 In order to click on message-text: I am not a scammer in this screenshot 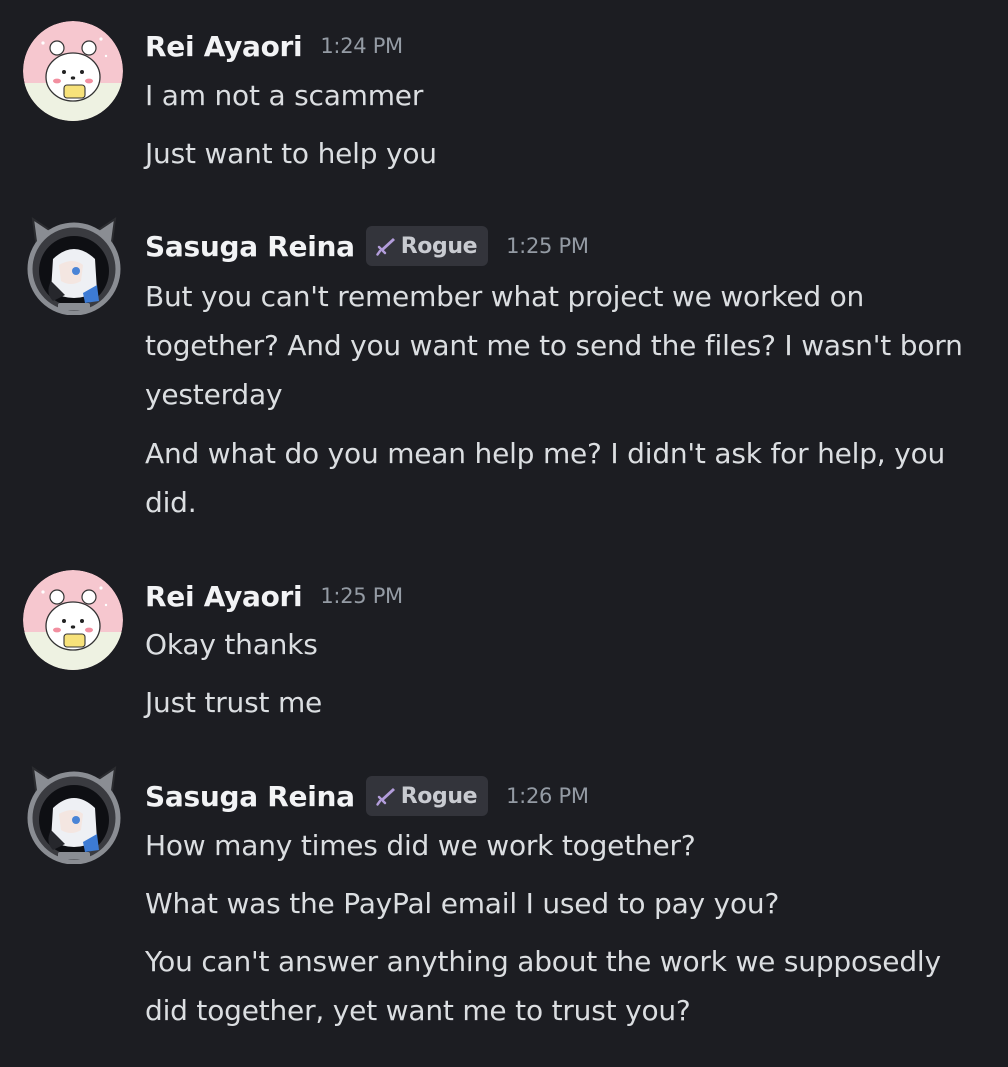, I will do `click(284, 95)`.